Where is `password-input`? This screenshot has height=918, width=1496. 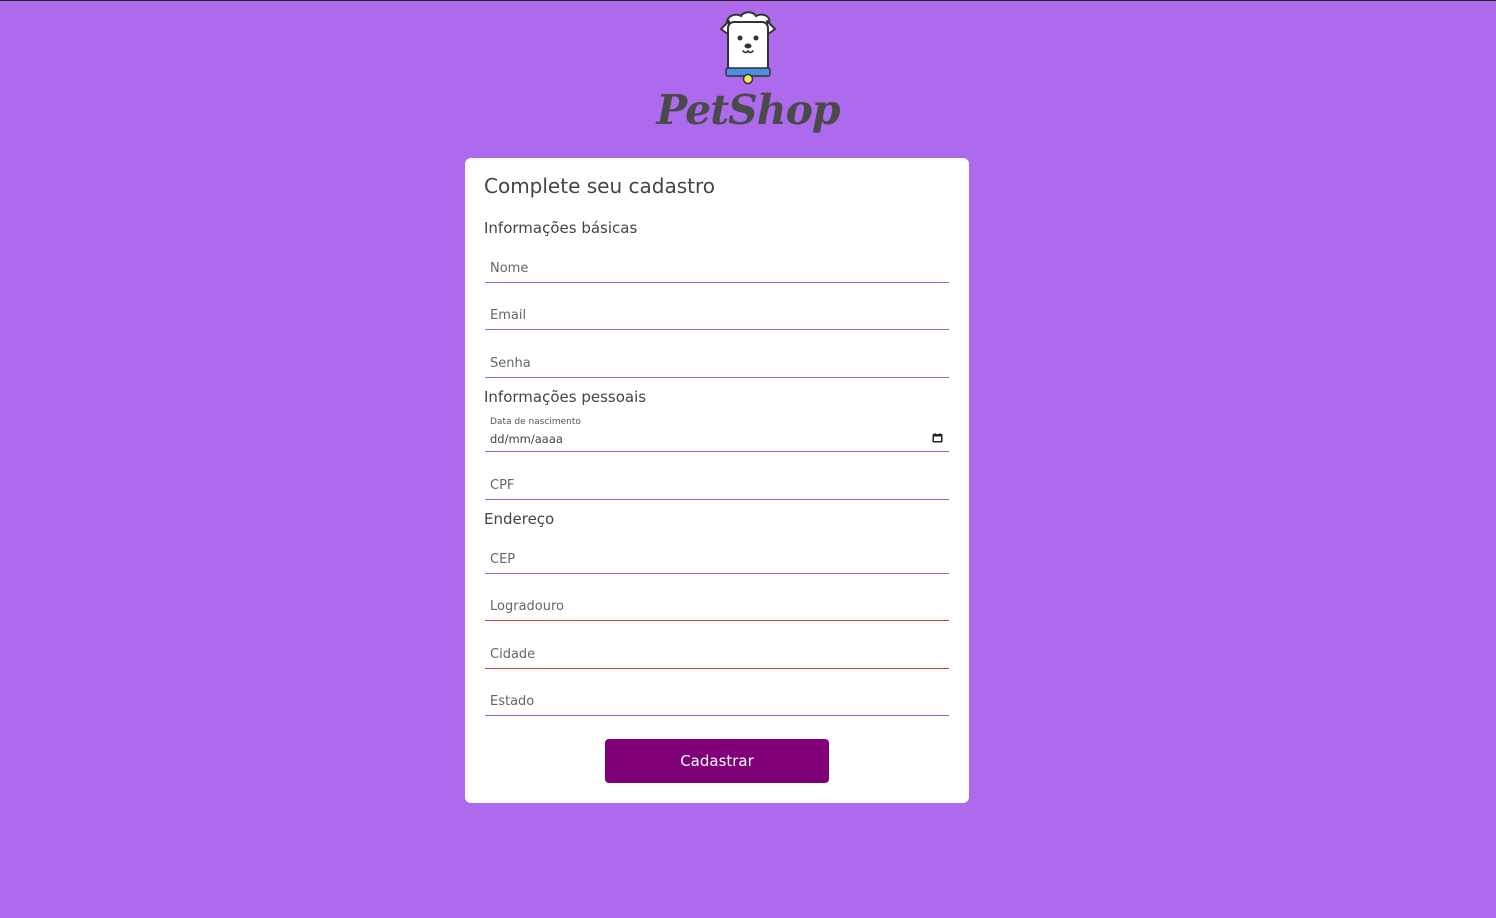 password-input is located at coordinates (717, 363).